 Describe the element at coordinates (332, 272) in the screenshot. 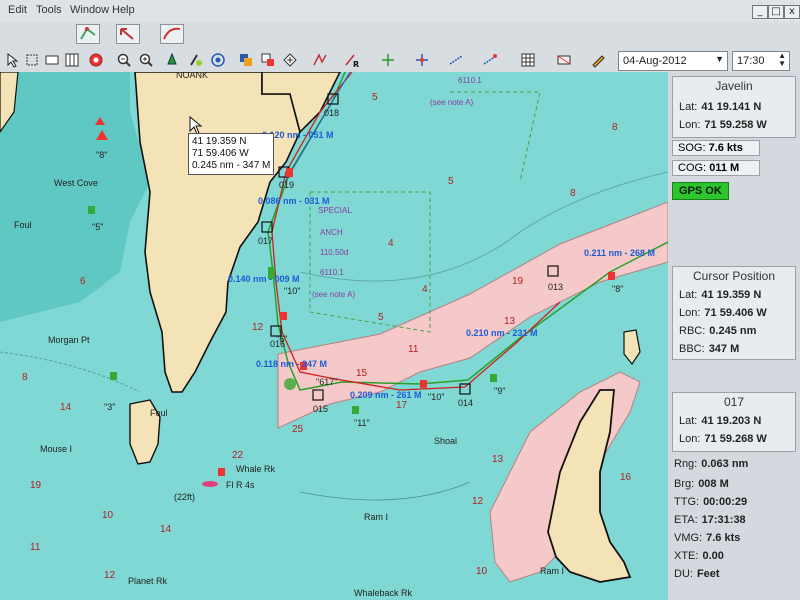

I see `anchorage-label: 6110.1` at that location.